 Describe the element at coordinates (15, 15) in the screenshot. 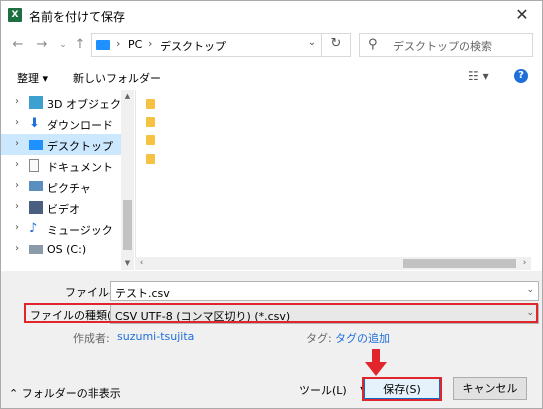

I see `excel-icon: X` at that location.